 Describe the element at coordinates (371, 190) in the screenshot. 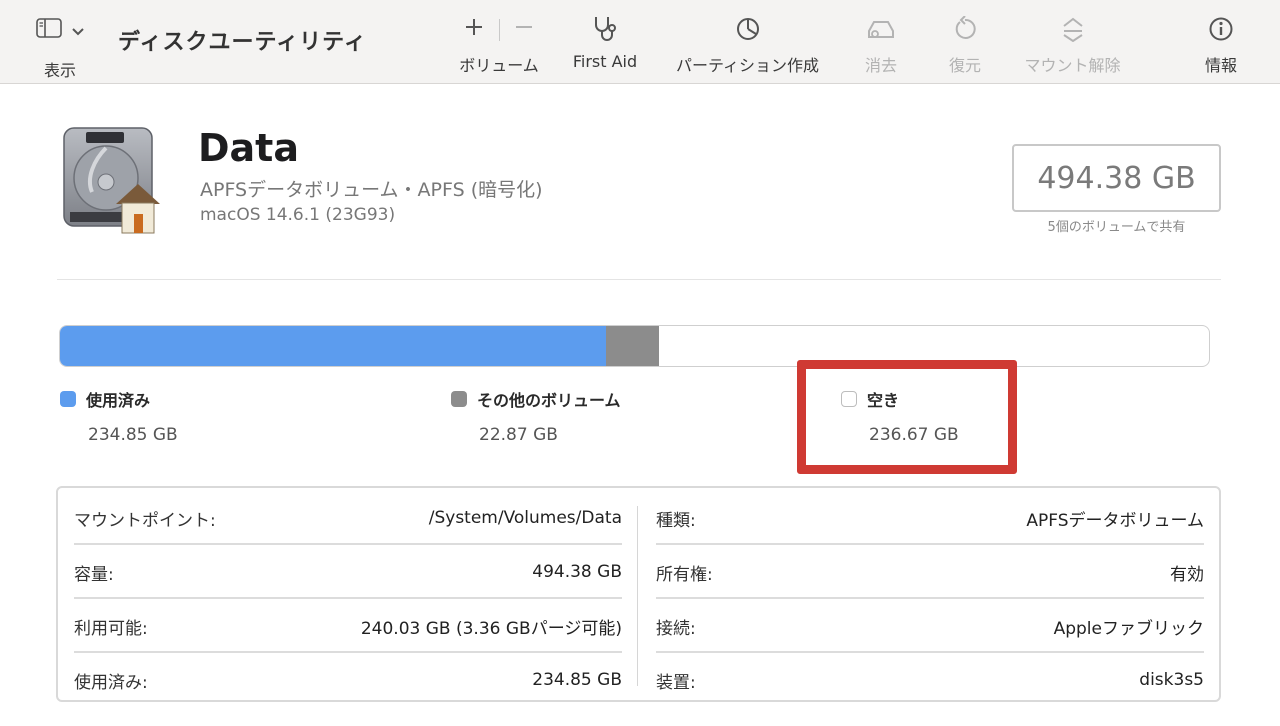

I see `volume-subtitle: APFSデータボリューム・APFS (暗号化)` at that location.